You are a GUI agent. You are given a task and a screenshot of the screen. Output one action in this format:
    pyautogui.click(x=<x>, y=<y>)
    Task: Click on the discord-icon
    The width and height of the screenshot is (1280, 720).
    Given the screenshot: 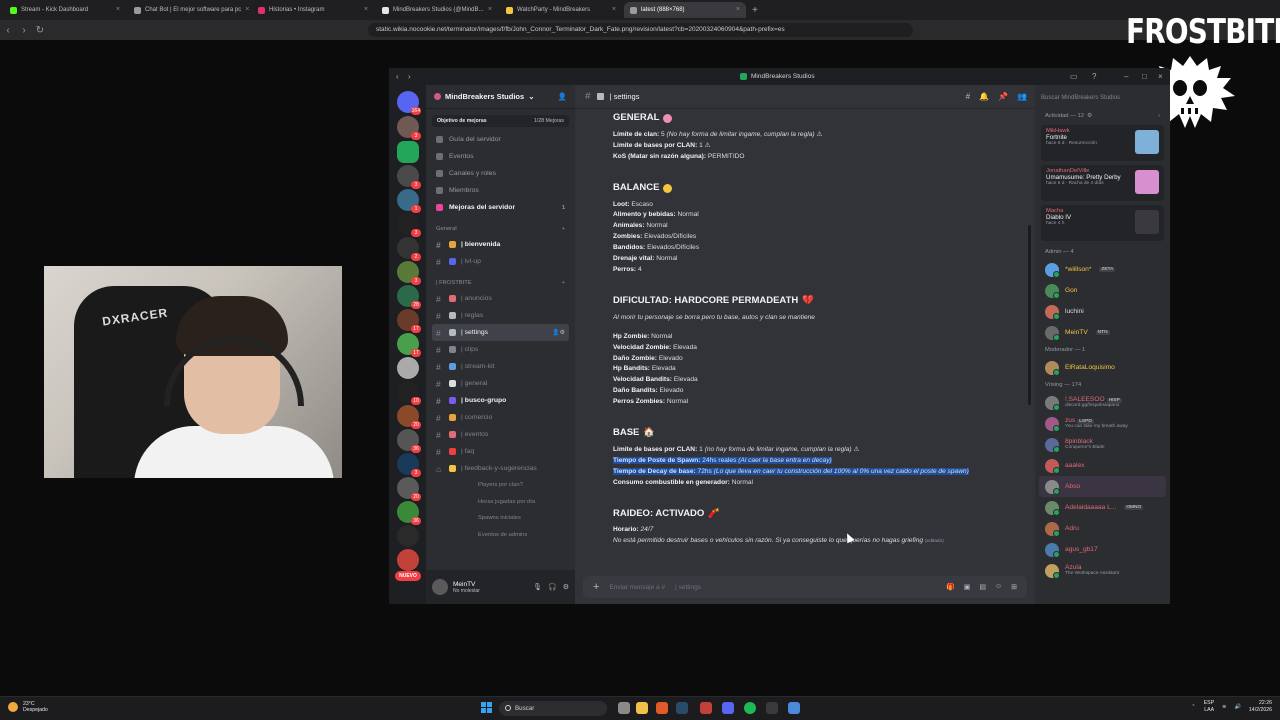 What is the action you would take?
    pyautogui.click(x=728, y=708)
    